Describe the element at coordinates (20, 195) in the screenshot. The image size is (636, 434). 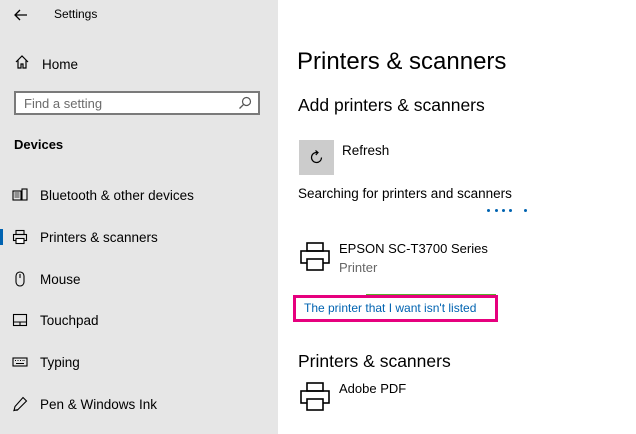
I see `bluetooth-devices-icon` at that location.